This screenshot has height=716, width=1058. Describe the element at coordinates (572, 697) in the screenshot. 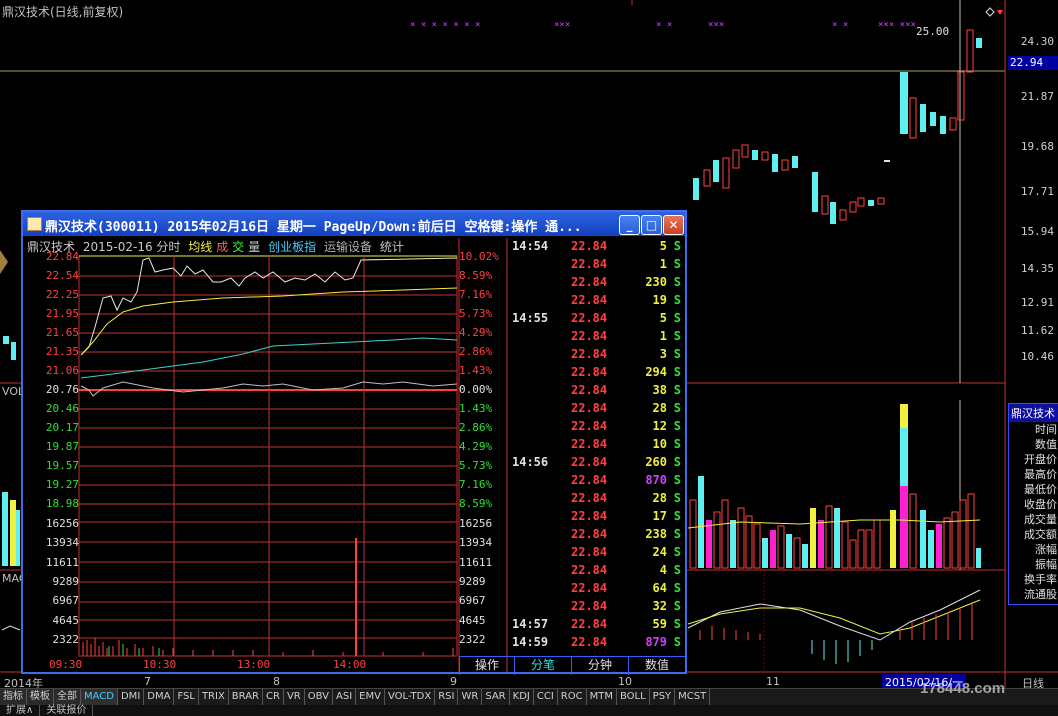

I see `indicator-tab: ROC` at that location.